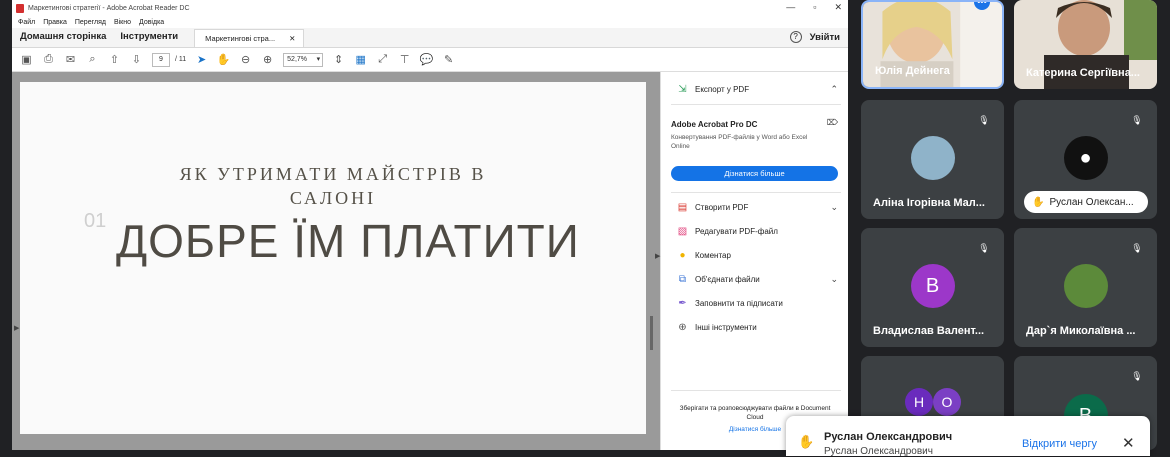  Describe the element at coordinates (912, 71) in the screenshot. I see `participant-name: Юлія Дейнега` at that location.